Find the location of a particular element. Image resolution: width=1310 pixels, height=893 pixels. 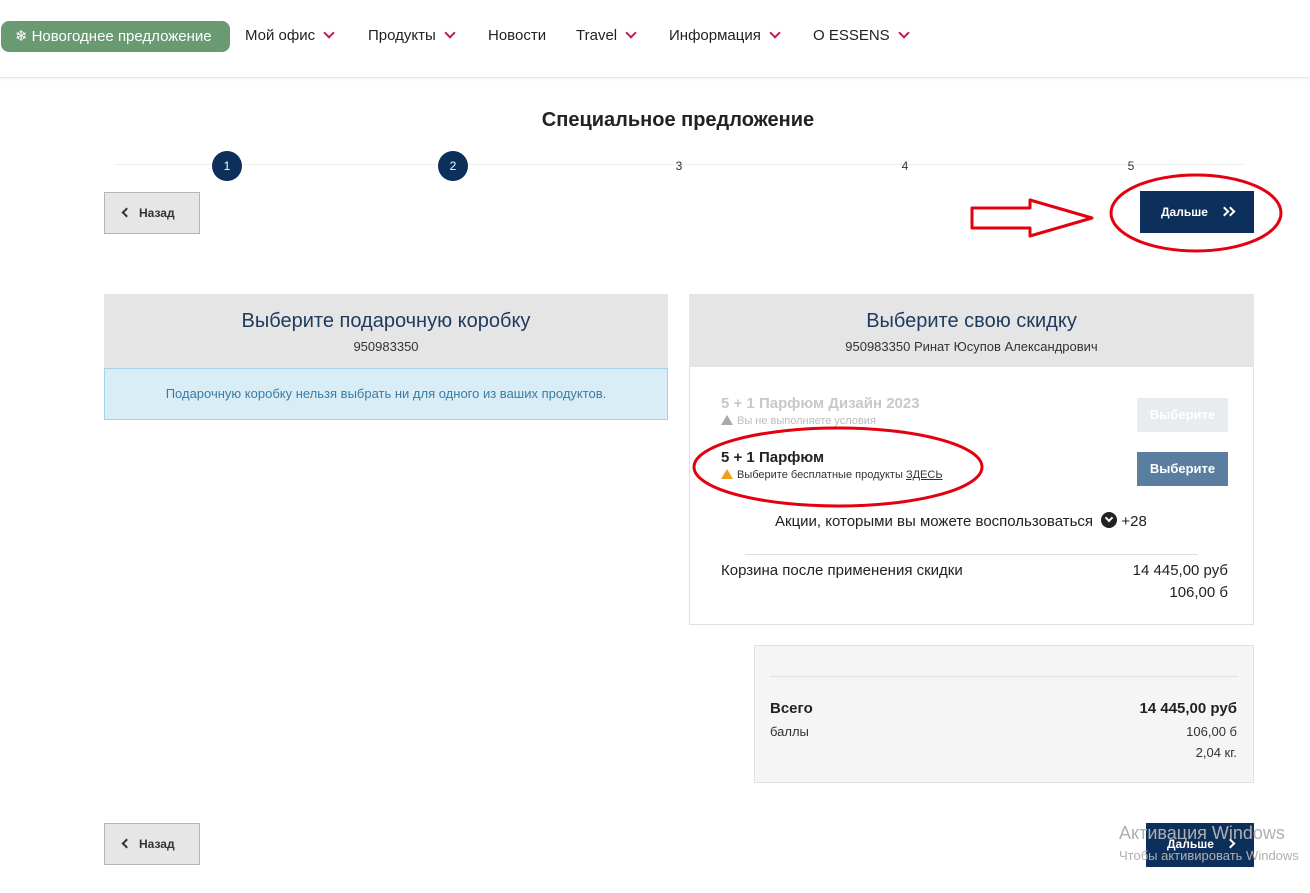

step-1: 1 is located at coordinates (227, 166).